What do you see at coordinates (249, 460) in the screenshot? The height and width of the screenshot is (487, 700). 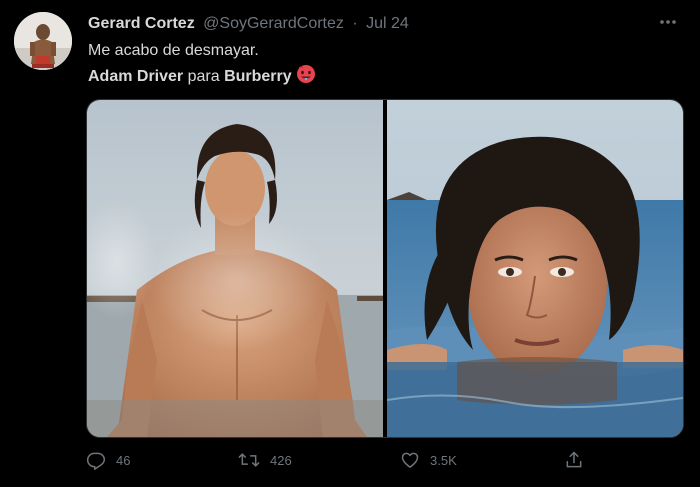 I see `retweet-icon` at bounding box center [249, 460].